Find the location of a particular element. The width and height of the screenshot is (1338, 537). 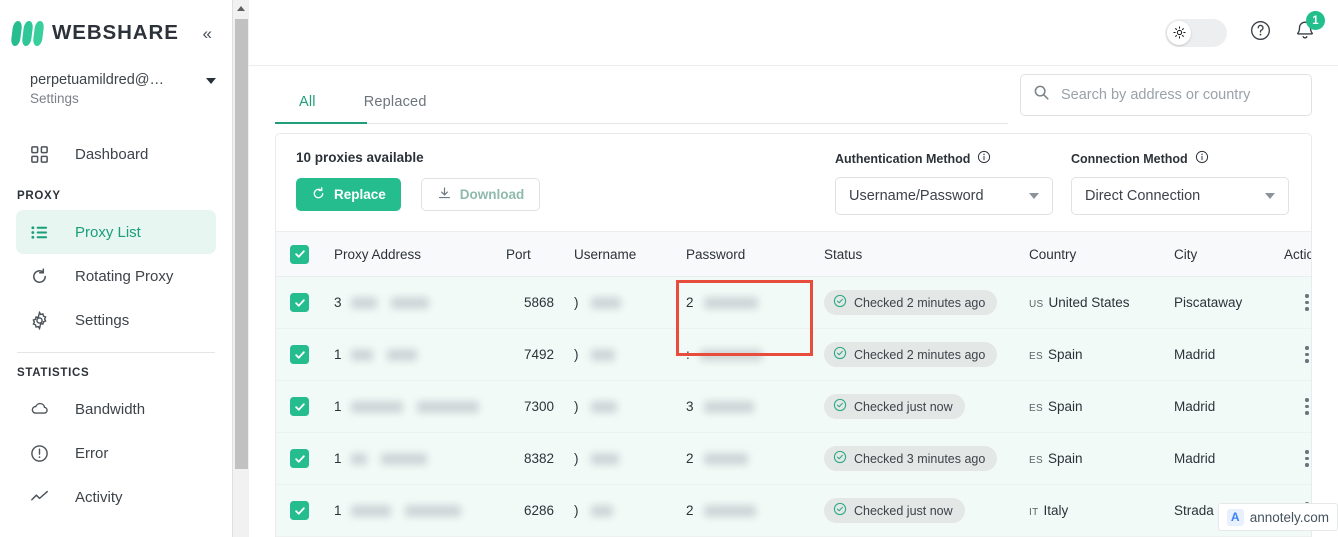

redacted-username is located at coordinates (605, 302).